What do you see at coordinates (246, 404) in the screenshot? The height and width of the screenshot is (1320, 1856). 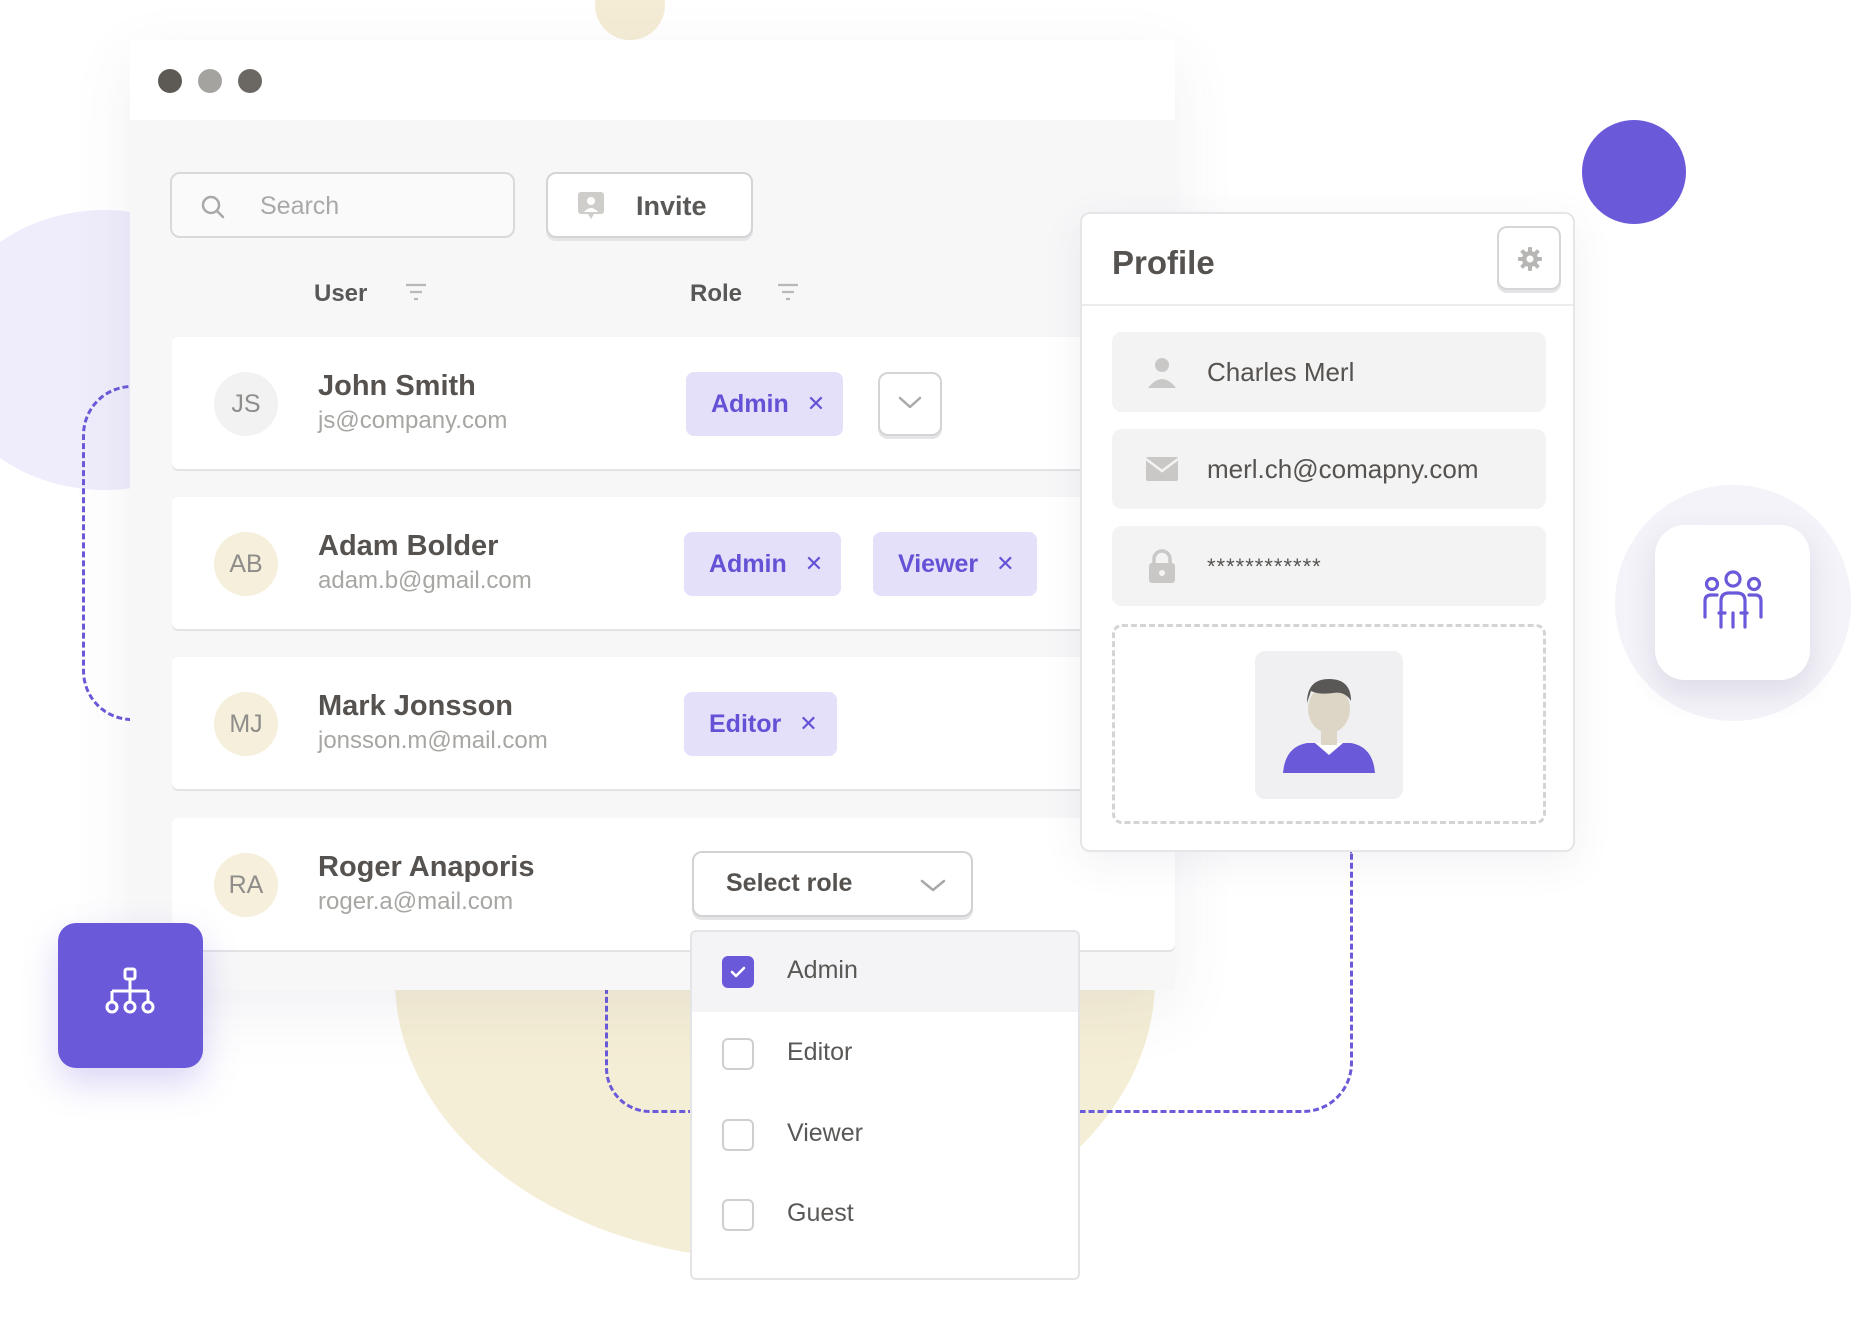 I see `avatar: JS` at bounding box center [246, 404].